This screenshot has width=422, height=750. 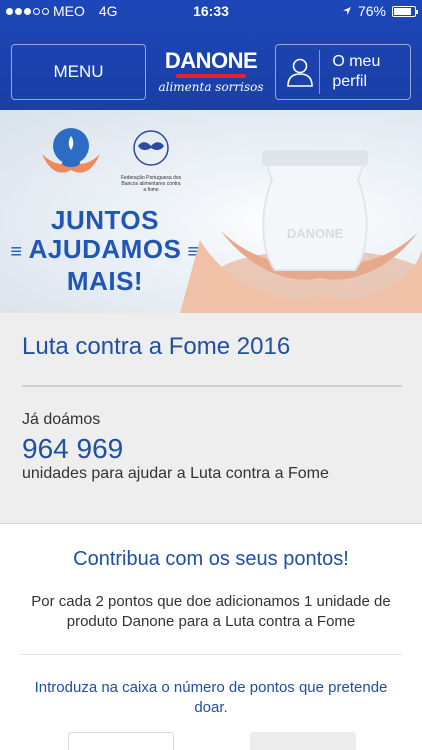 I want to click on donated-count: 964 969, so click(x=73, y=448).